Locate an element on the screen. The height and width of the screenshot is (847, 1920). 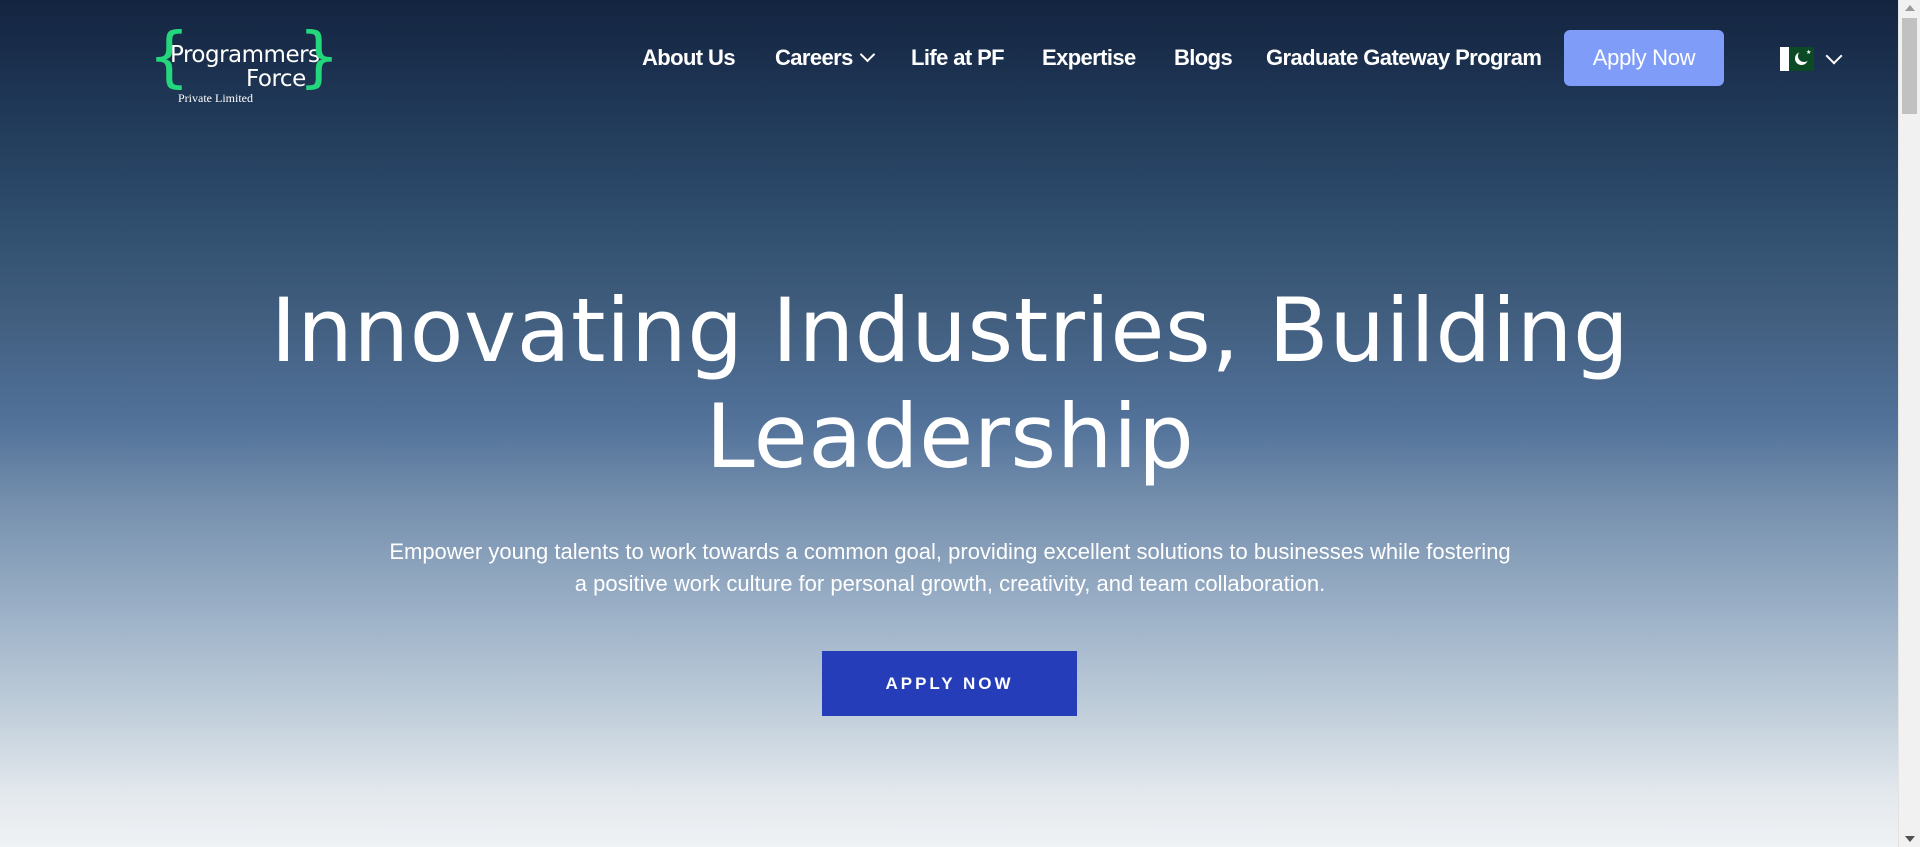
hero-apply-now-button: APPLY NOW is located at coordinates (949, 683).